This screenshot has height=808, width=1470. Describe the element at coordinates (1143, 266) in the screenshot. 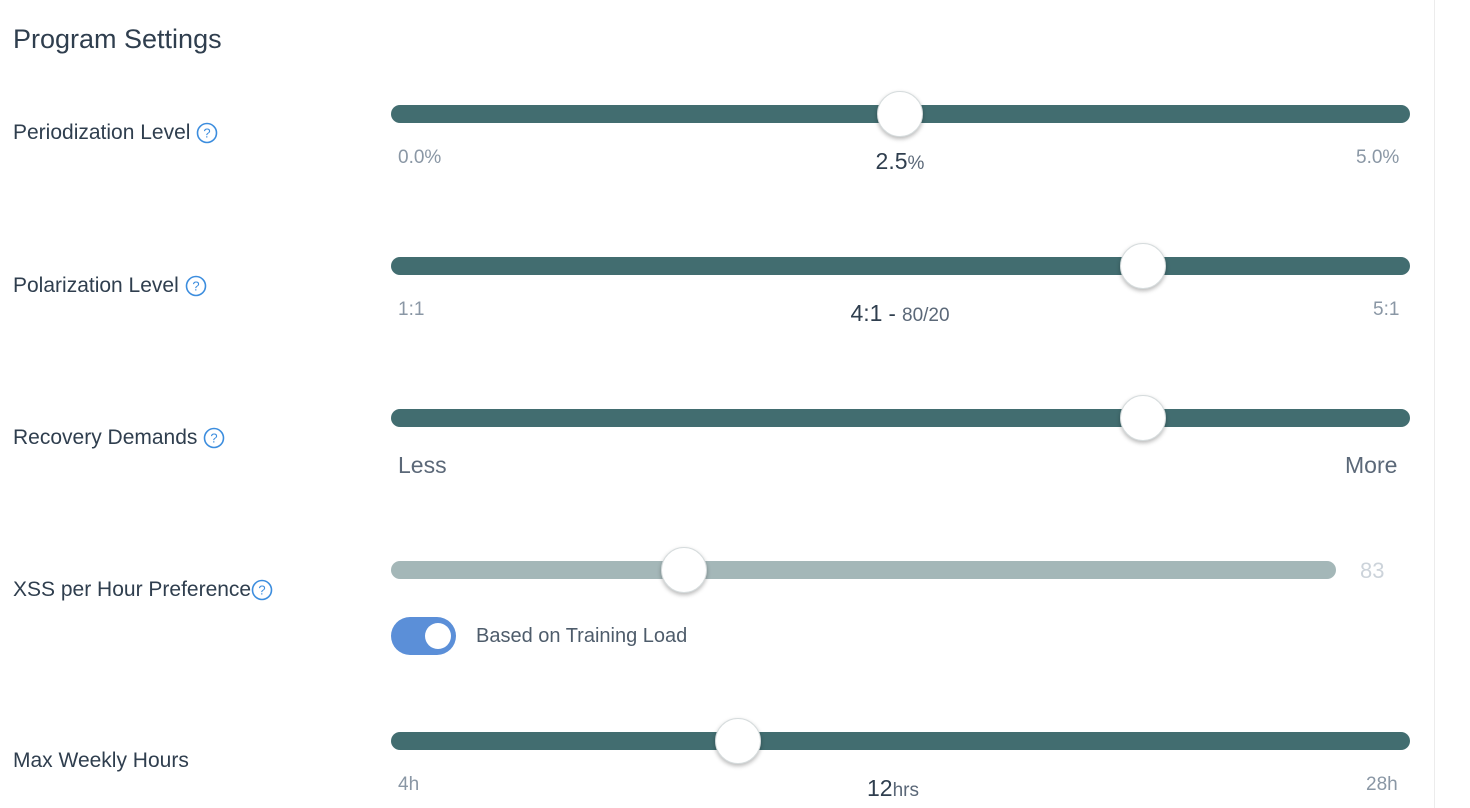

I see `polarization-slider-thumb` at that location.